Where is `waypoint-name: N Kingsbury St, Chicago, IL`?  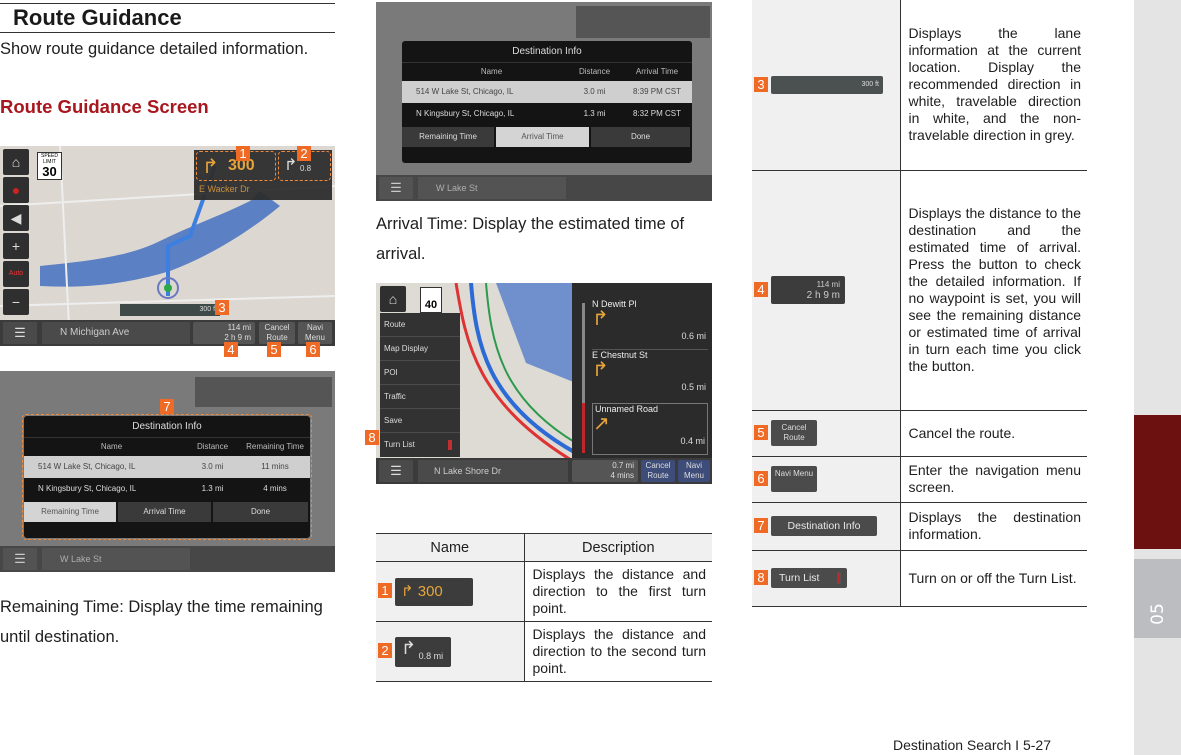
waypoint-name: N Kingsbury St, Chicago, IL is located at coordinates (465, 113).